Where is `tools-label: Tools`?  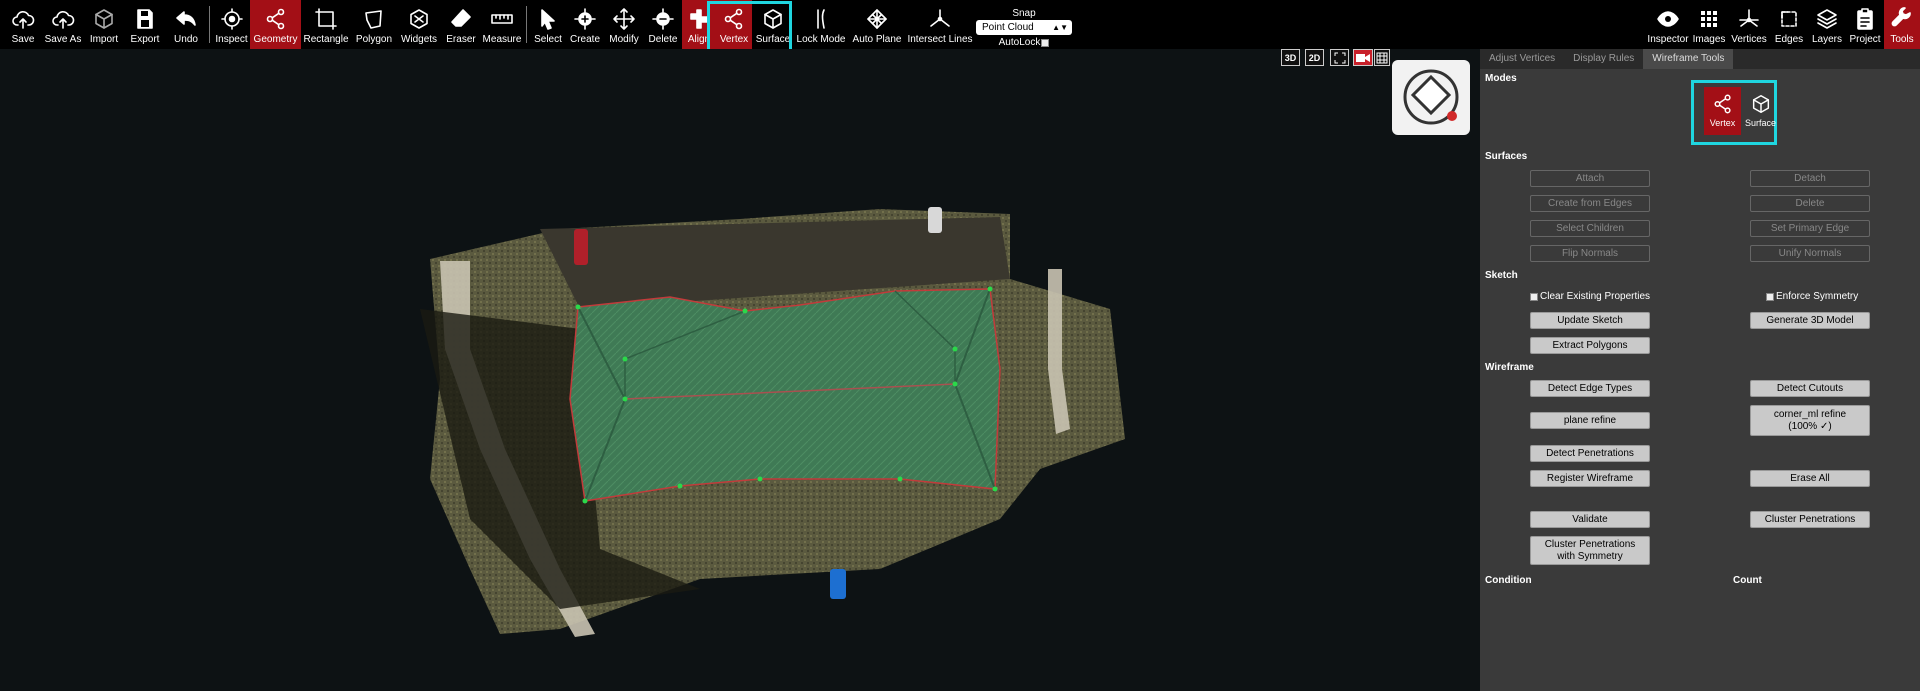 tools-label: Tools is located at coordinates (1902, 39).